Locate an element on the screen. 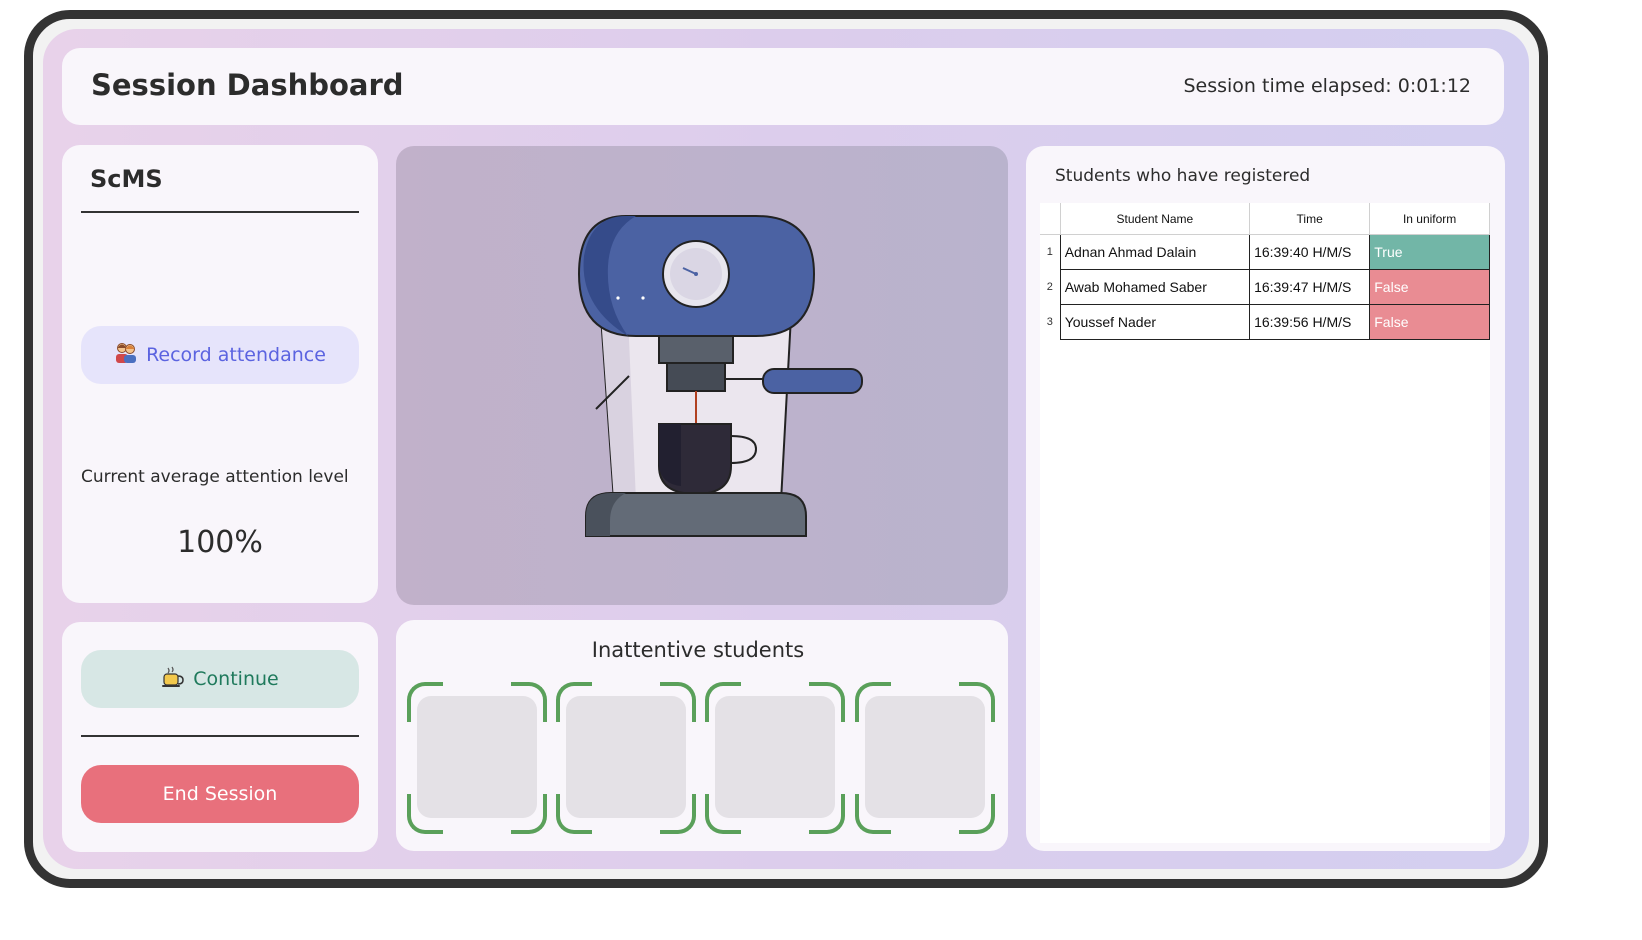 This screenshot has width=1642, height=940. continue-label: Continue is located at coordinates (236, 679).